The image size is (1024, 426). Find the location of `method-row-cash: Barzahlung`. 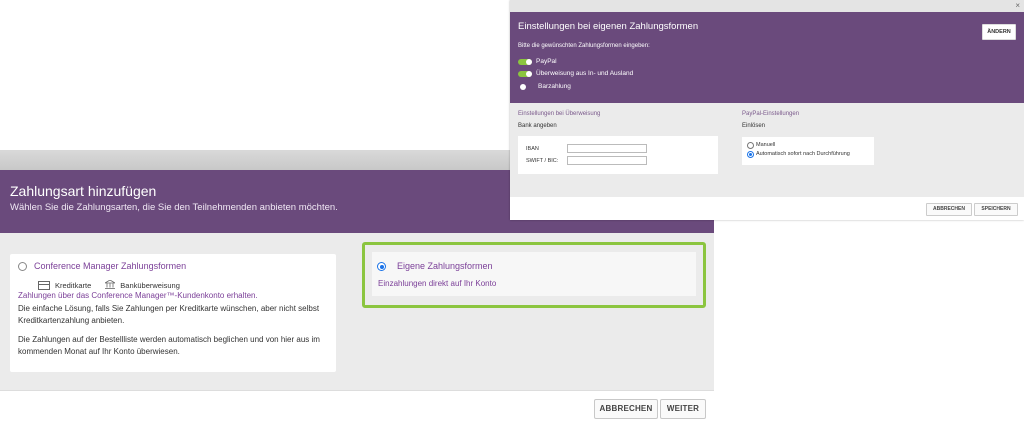

method-row-cash: Barzahlung is located at coordinates (544, 86).